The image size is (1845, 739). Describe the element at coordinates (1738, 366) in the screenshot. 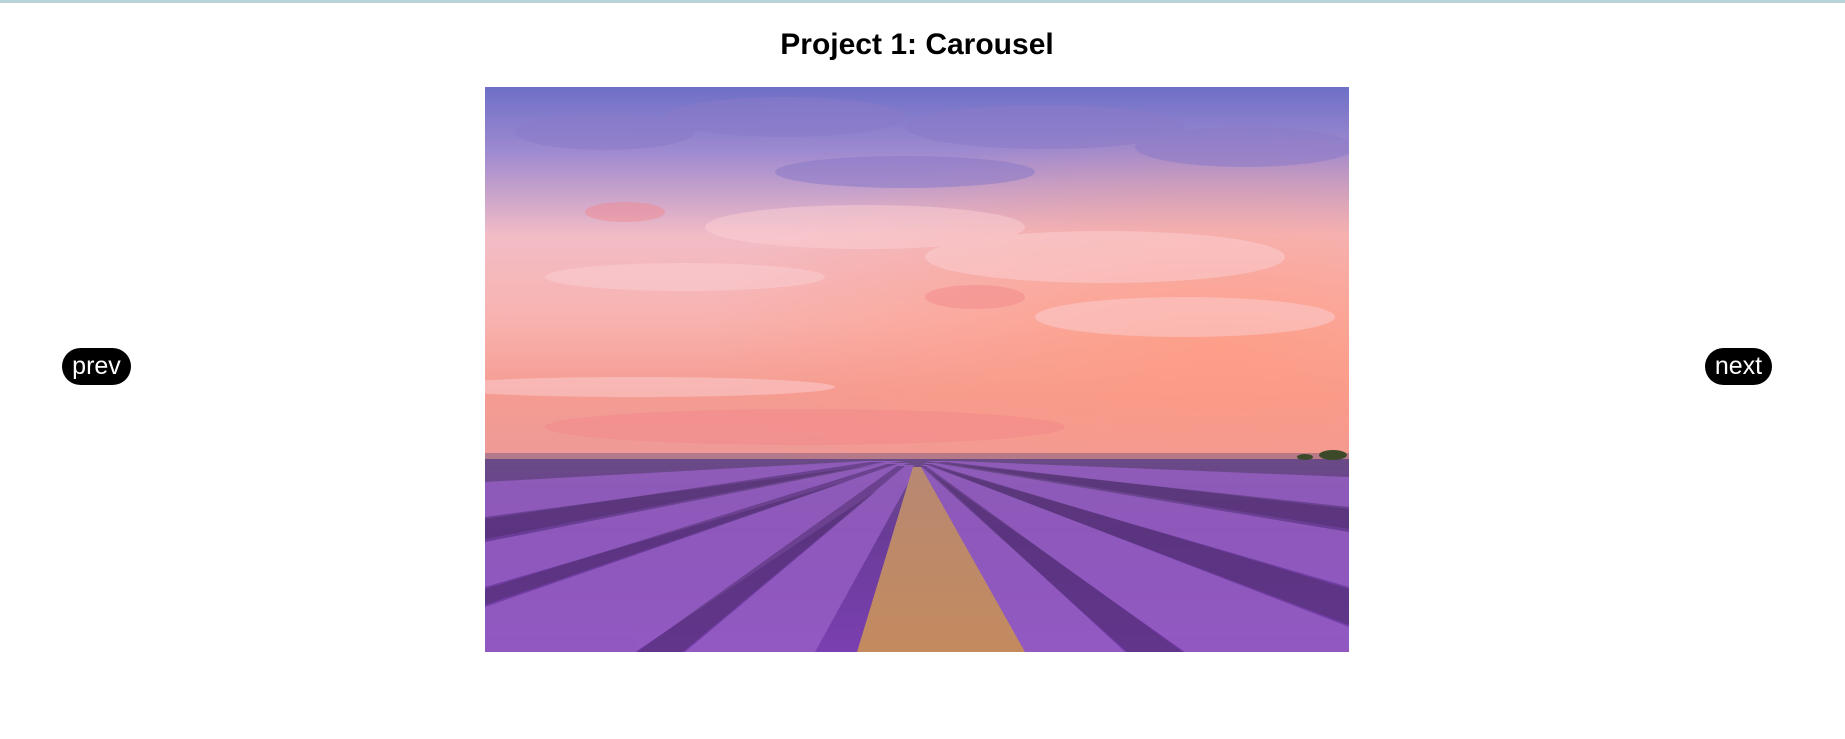

I see `next-button: next` at that location.